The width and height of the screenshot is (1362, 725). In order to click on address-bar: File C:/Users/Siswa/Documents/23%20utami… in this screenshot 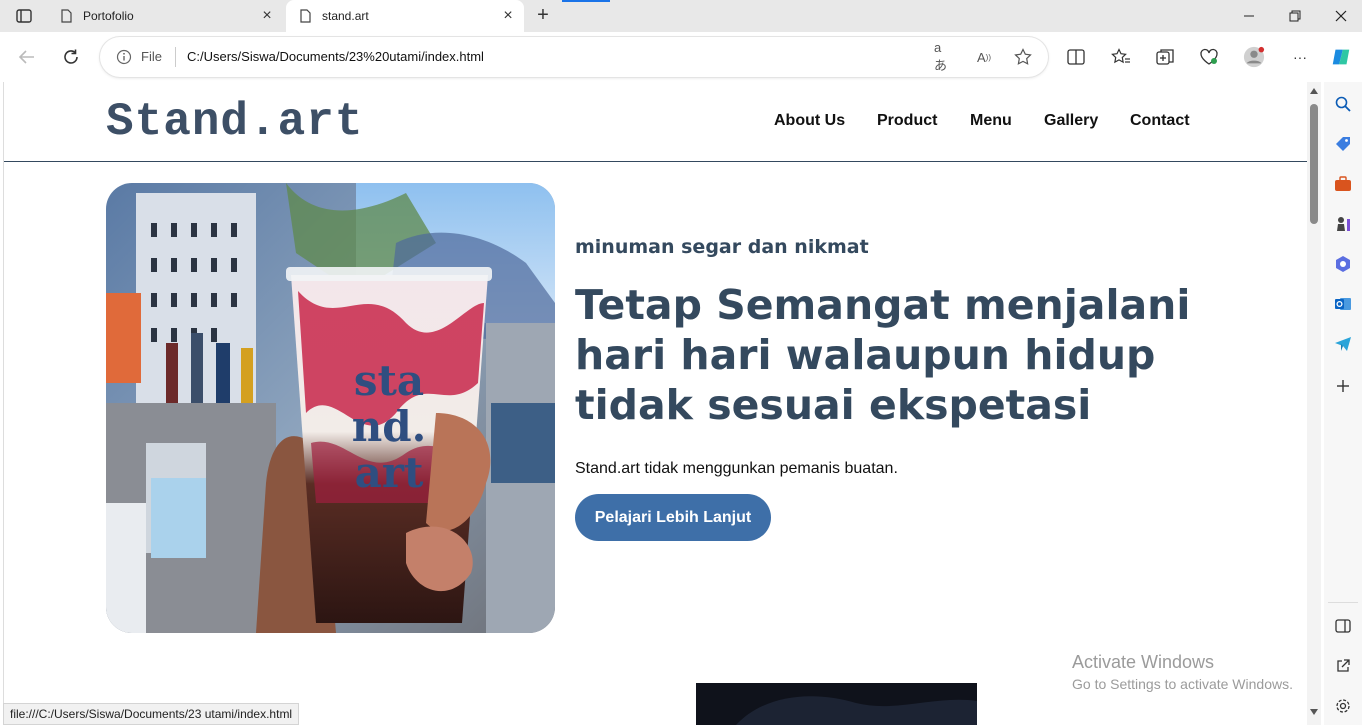, I will do `click(574, 57)`.